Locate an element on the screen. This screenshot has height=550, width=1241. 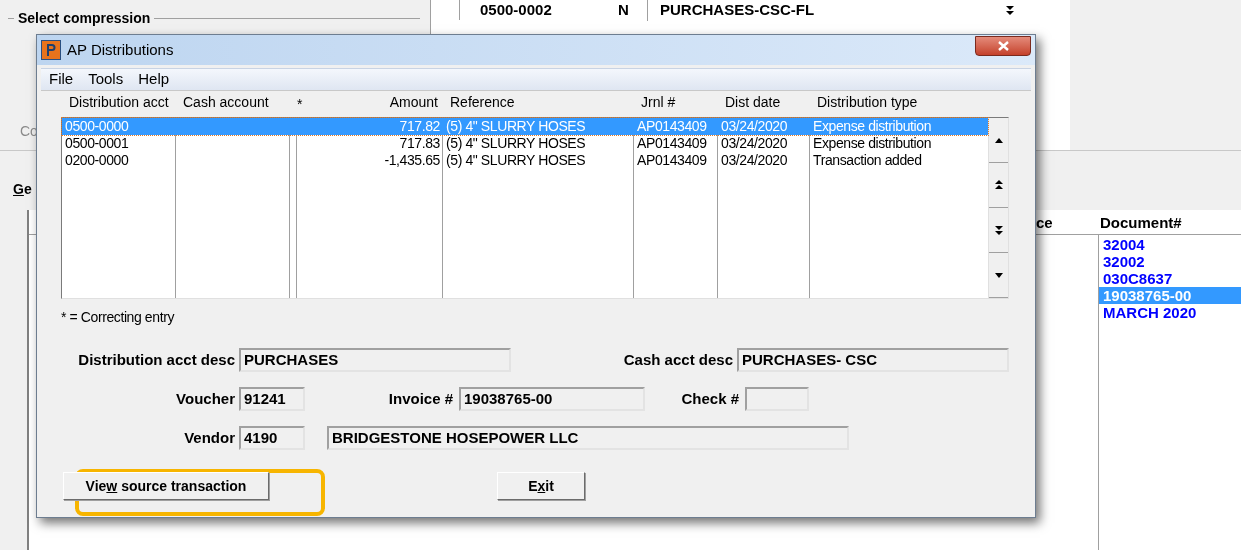
field-label: Cash acct desc is located at coordinates (677, 359).